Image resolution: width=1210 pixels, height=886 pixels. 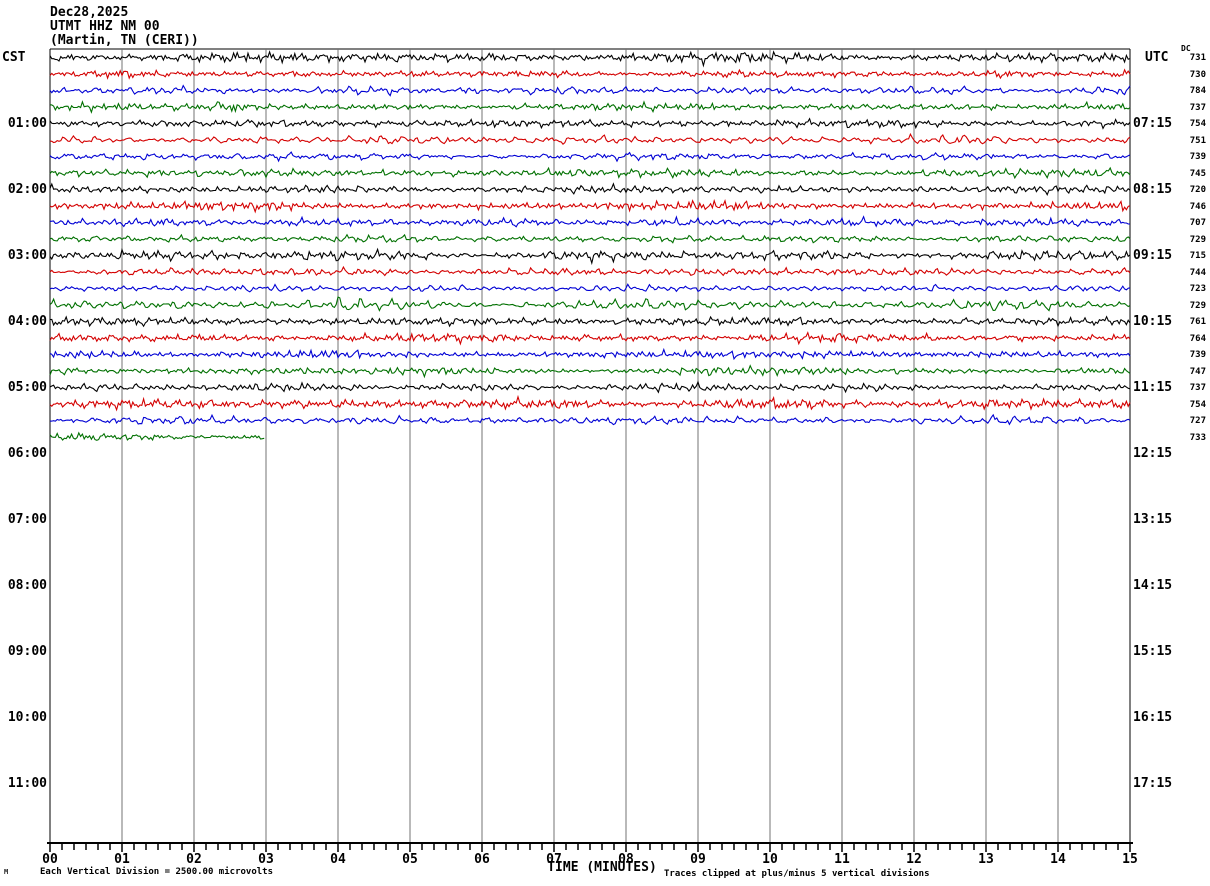 What do you see at coordinates (1197, 322) in the screenshot?
I see `dc-value: 761` at bounding box center [1197, 322].